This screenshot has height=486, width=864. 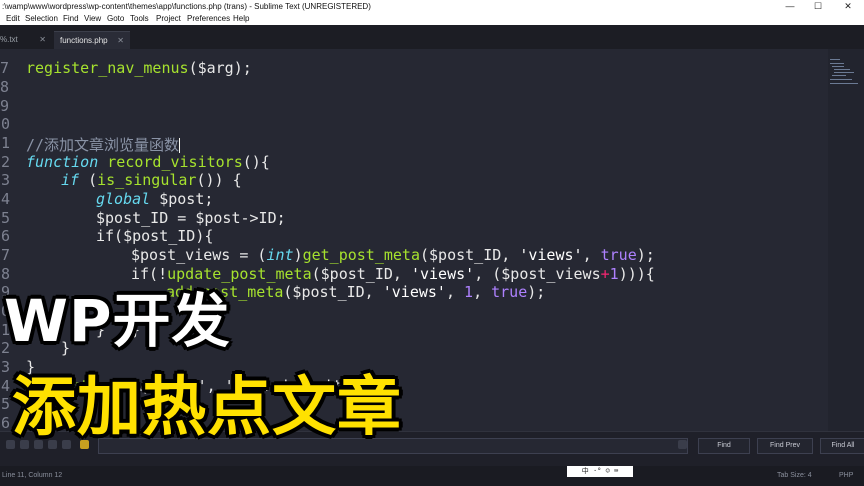 What do you see at coordinates (208, 19) in the screenshot?
I see `menu-preferences: Preferences` at bounding box center [208, 19].